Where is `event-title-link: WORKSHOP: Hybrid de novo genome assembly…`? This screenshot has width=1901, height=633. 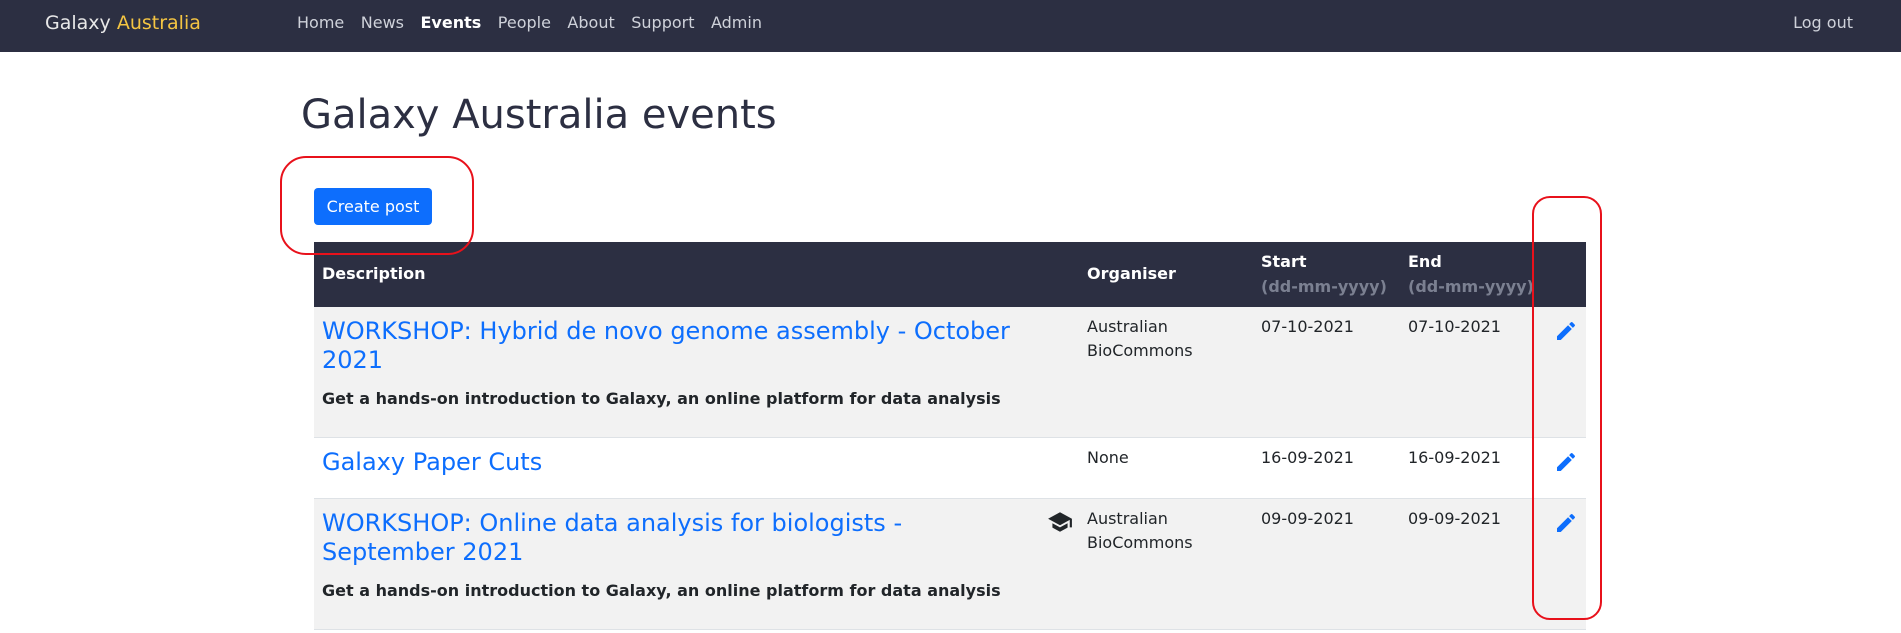 event-title-link: WORKSHOP: Hybrid de novo genome assembly… is located at coordinates (682, 346).